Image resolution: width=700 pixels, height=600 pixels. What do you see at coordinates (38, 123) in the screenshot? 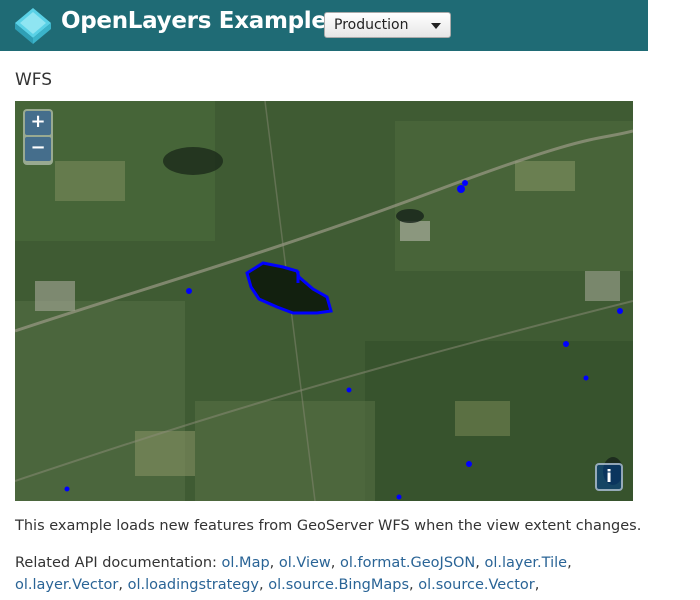
I see `zoom-in-button: +` at bounding box center [38, 123].